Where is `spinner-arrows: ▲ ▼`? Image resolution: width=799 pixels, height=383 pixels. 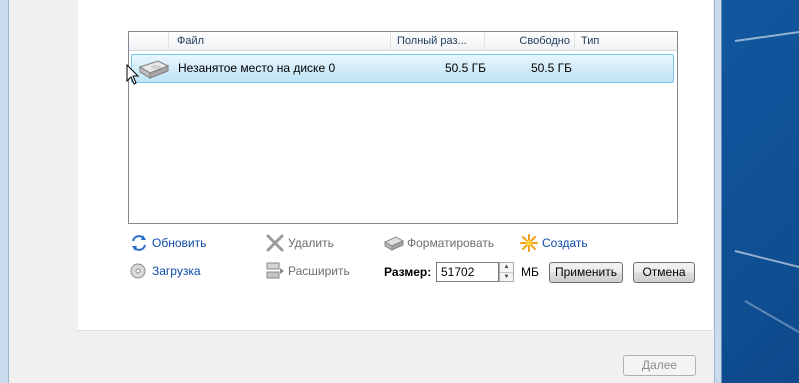
spinner-arrows: ▲ ▼ is located at coordinates (506, 272).